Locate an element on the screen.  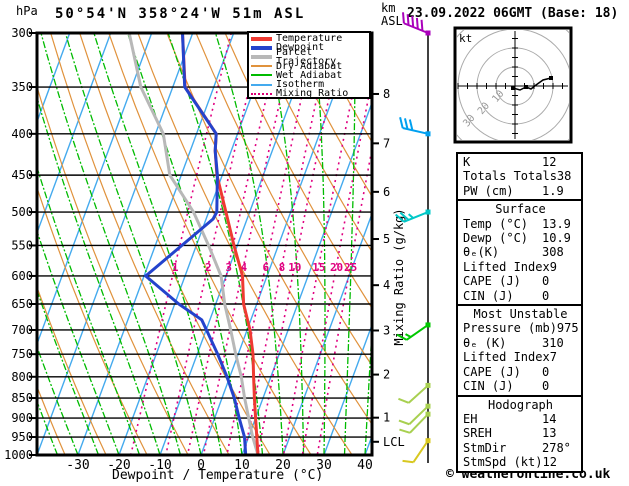
pressure-tick-label: 300 is located at coordinates (22, 33).